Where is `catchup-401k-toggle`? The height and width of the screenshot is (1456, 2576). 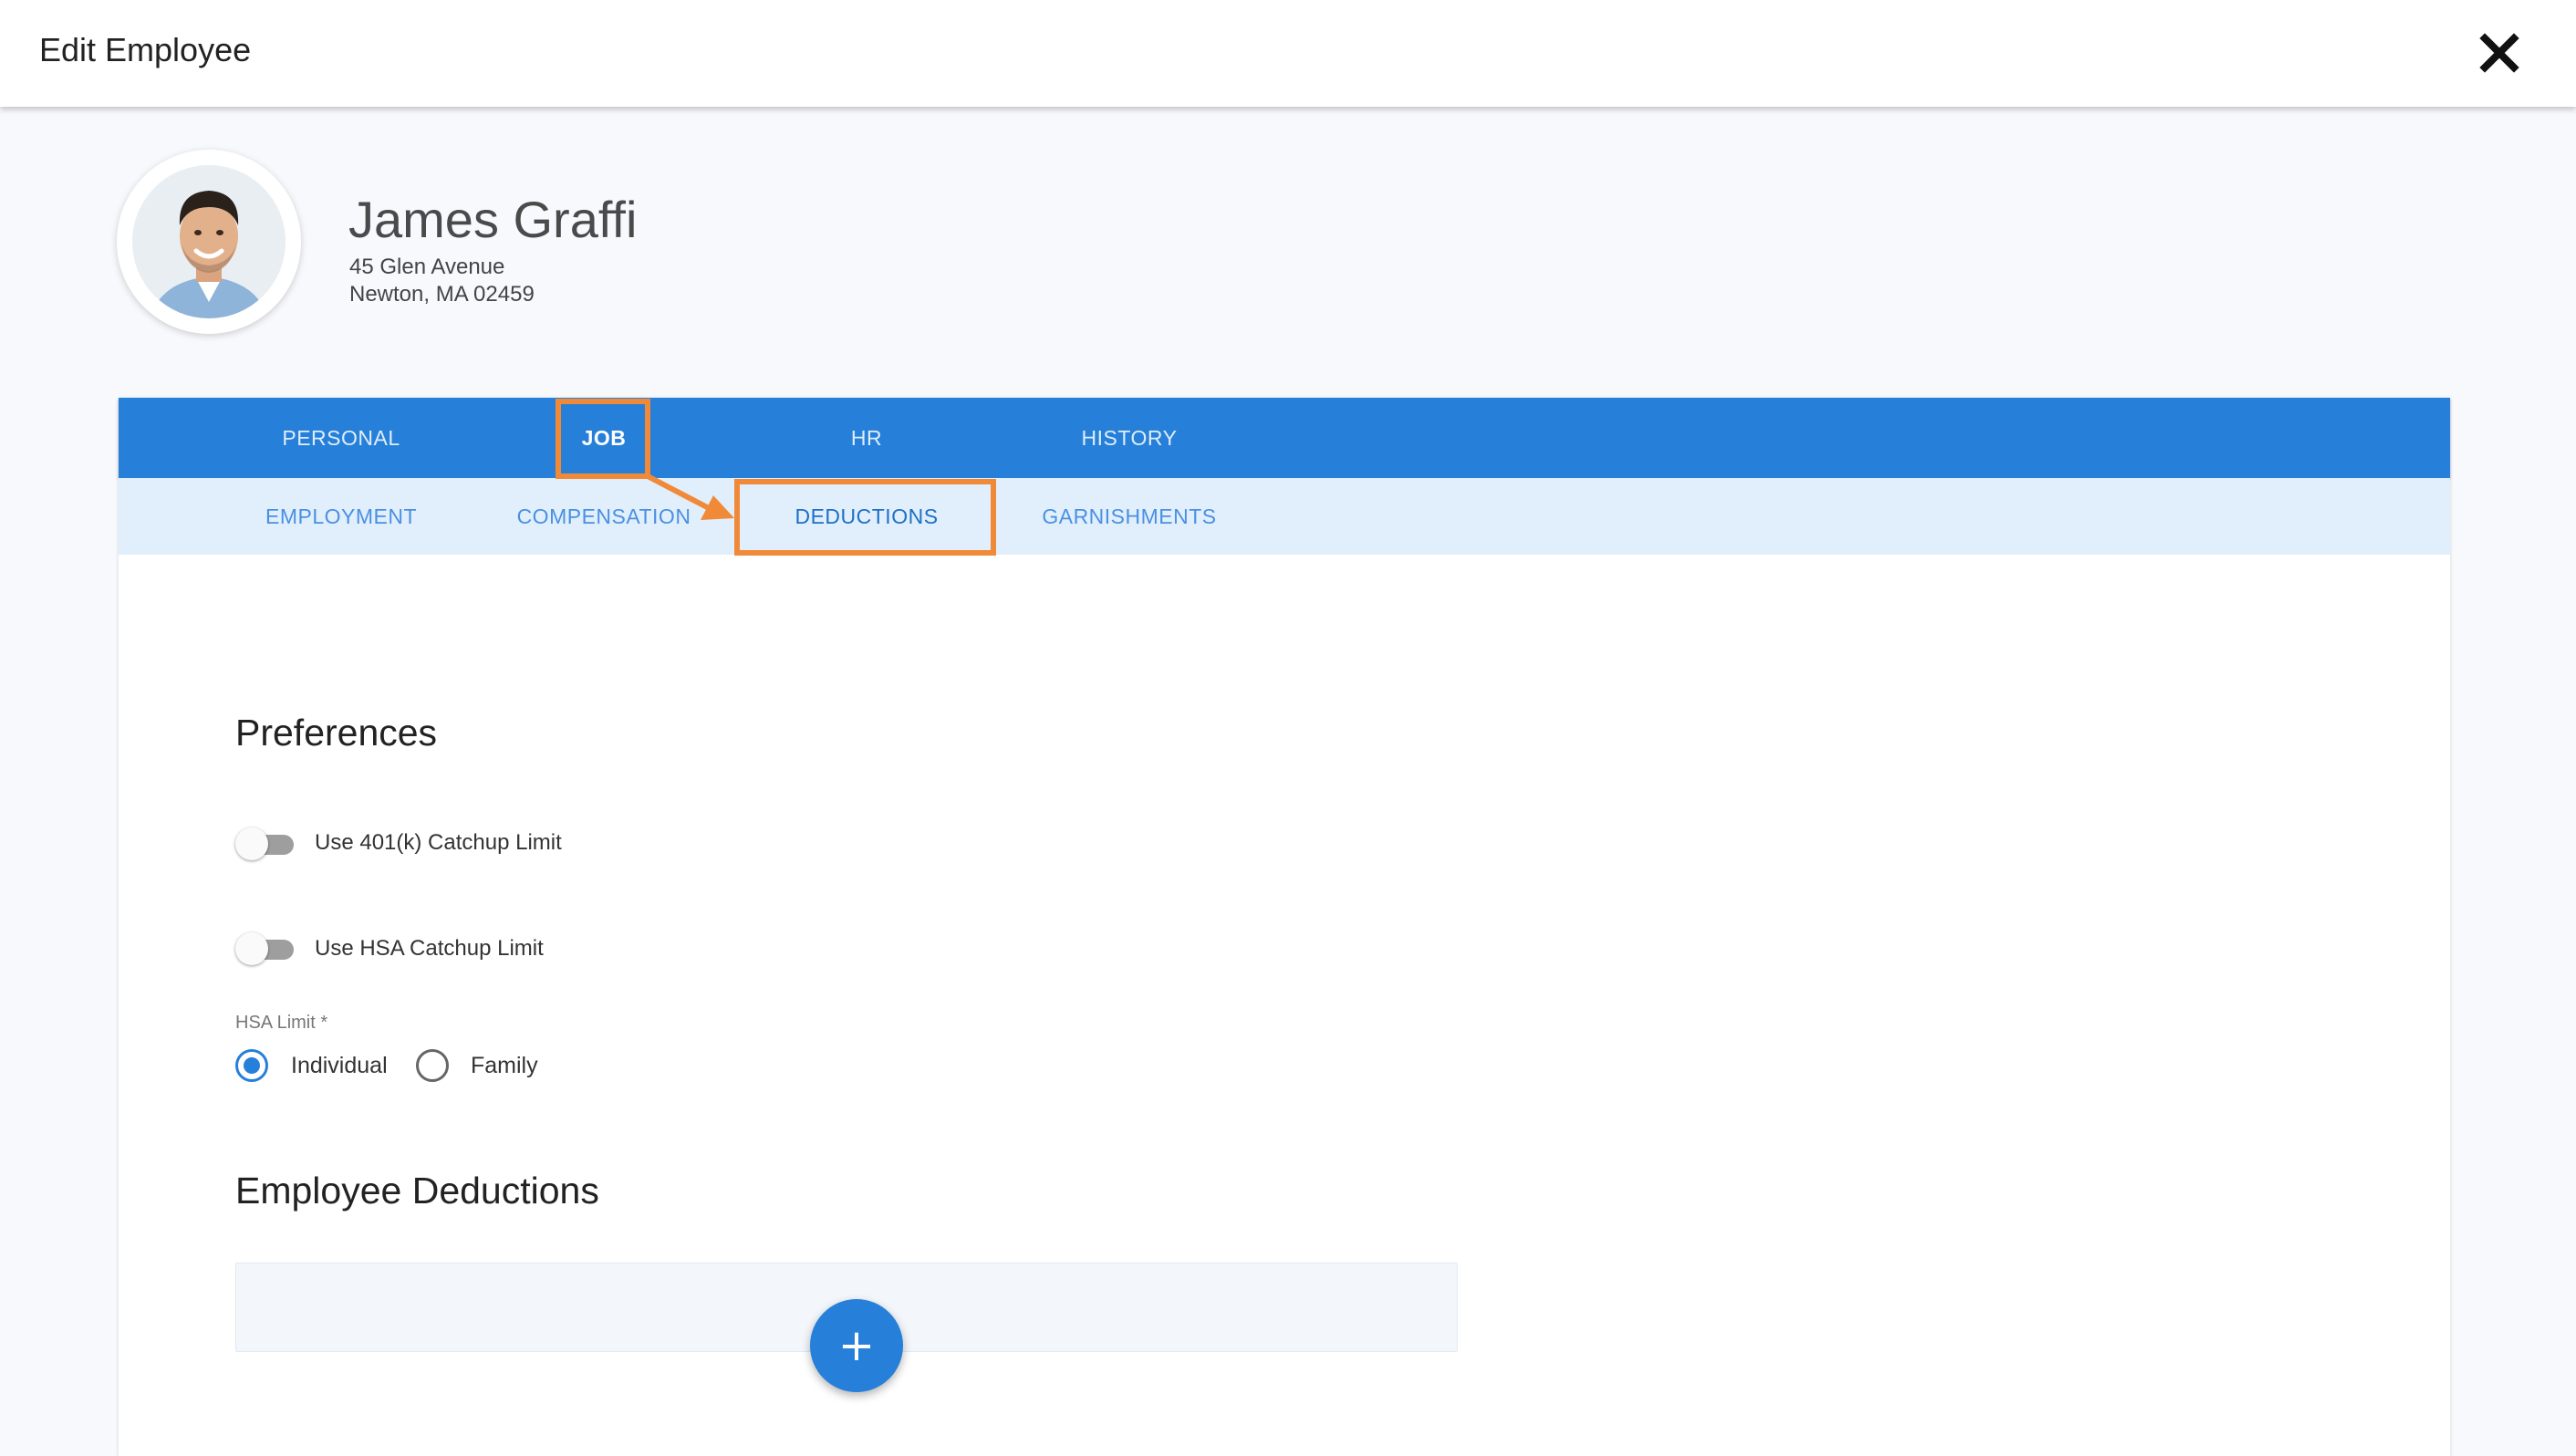 catchup-401k-toggle is located at coordinates (265, 844).